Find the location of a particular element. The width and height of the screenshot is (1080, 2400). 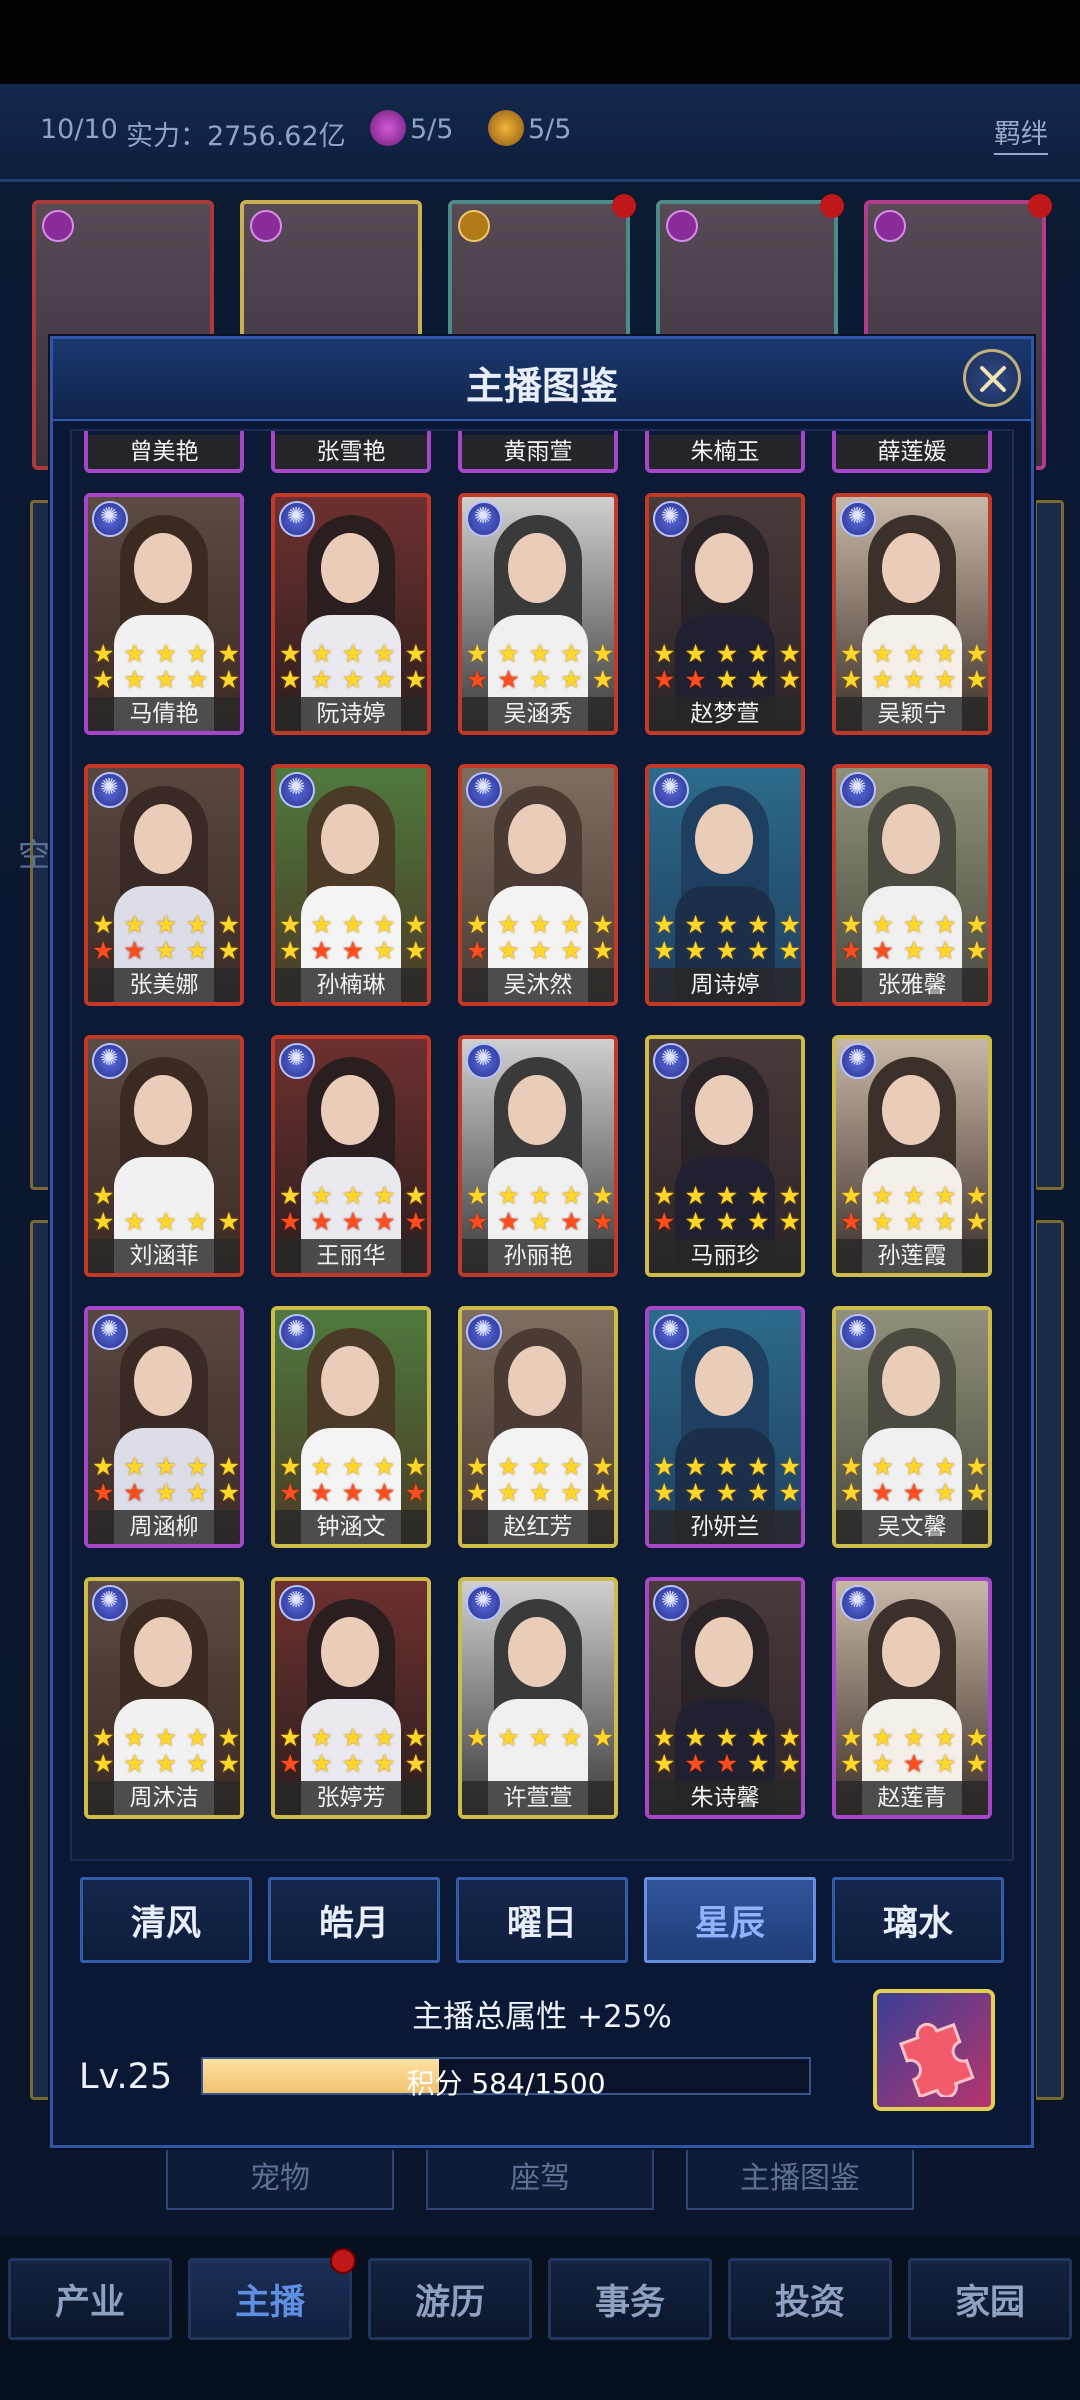

album-card: ★★★★★★★★★★ 周涵柳 is located at coordinates (164, 1427).